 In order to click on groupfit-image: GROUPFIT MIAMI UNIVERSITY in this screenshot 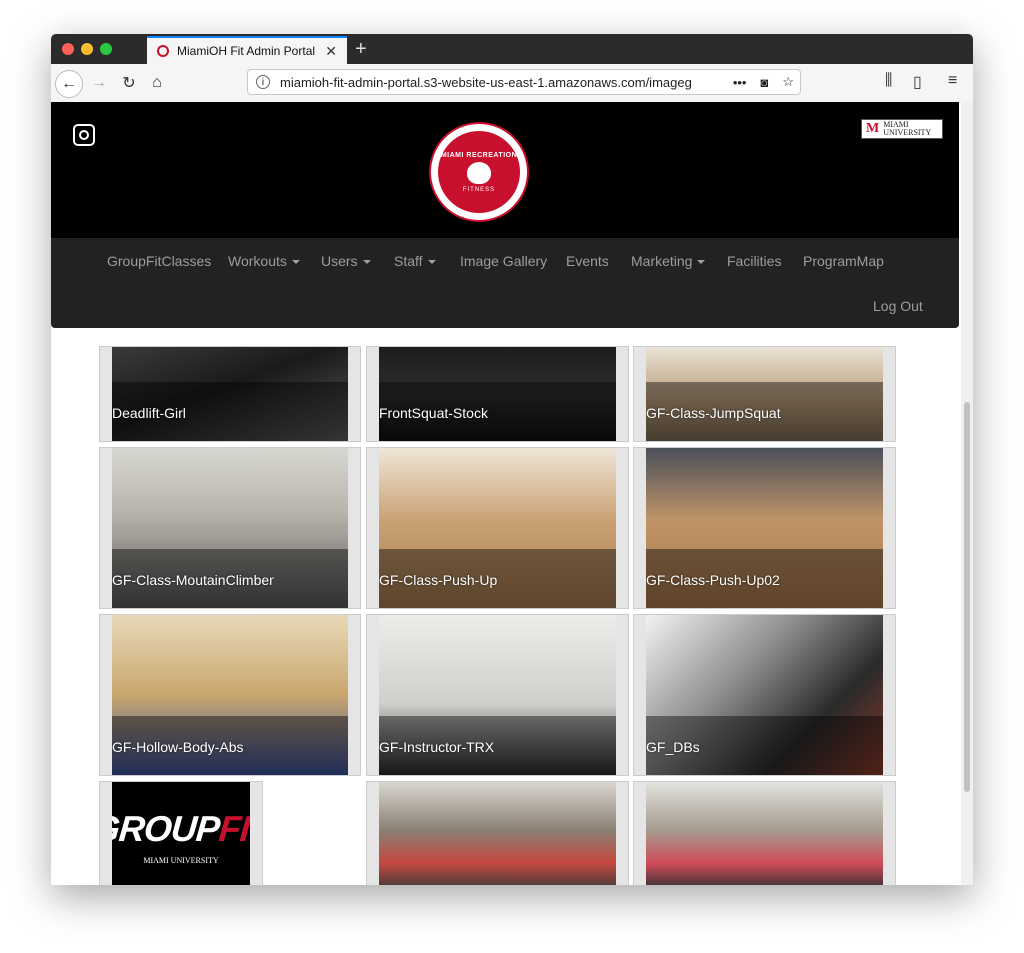, I will do `click(181, 833)`.